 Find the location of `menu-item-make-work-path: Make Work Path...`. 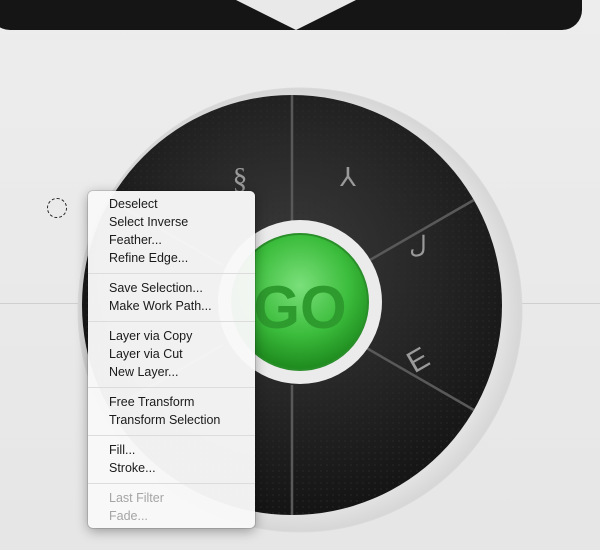

menu-item-make-work-path: Make Work Path... is located at coordinates (171, 306).